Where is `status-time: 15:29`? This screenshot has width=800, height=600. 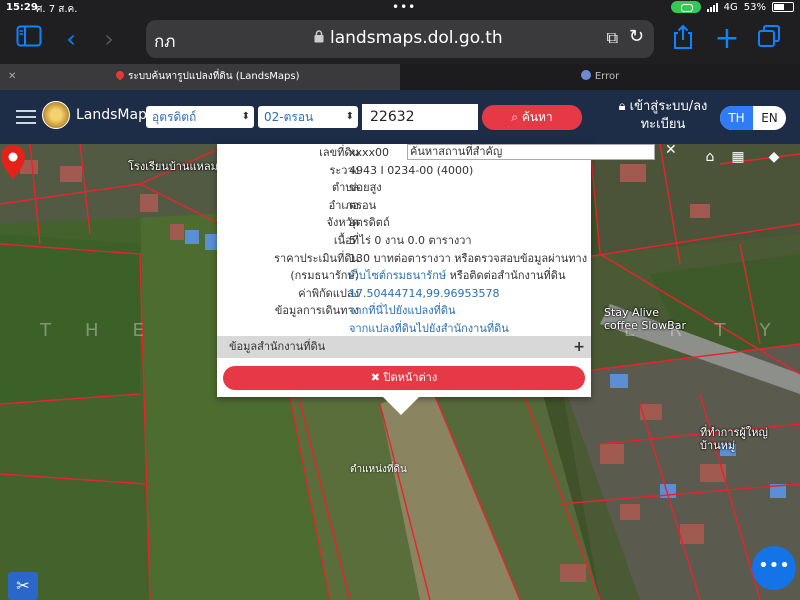 status-time: 15:29 is located at coordinates (22, 7).